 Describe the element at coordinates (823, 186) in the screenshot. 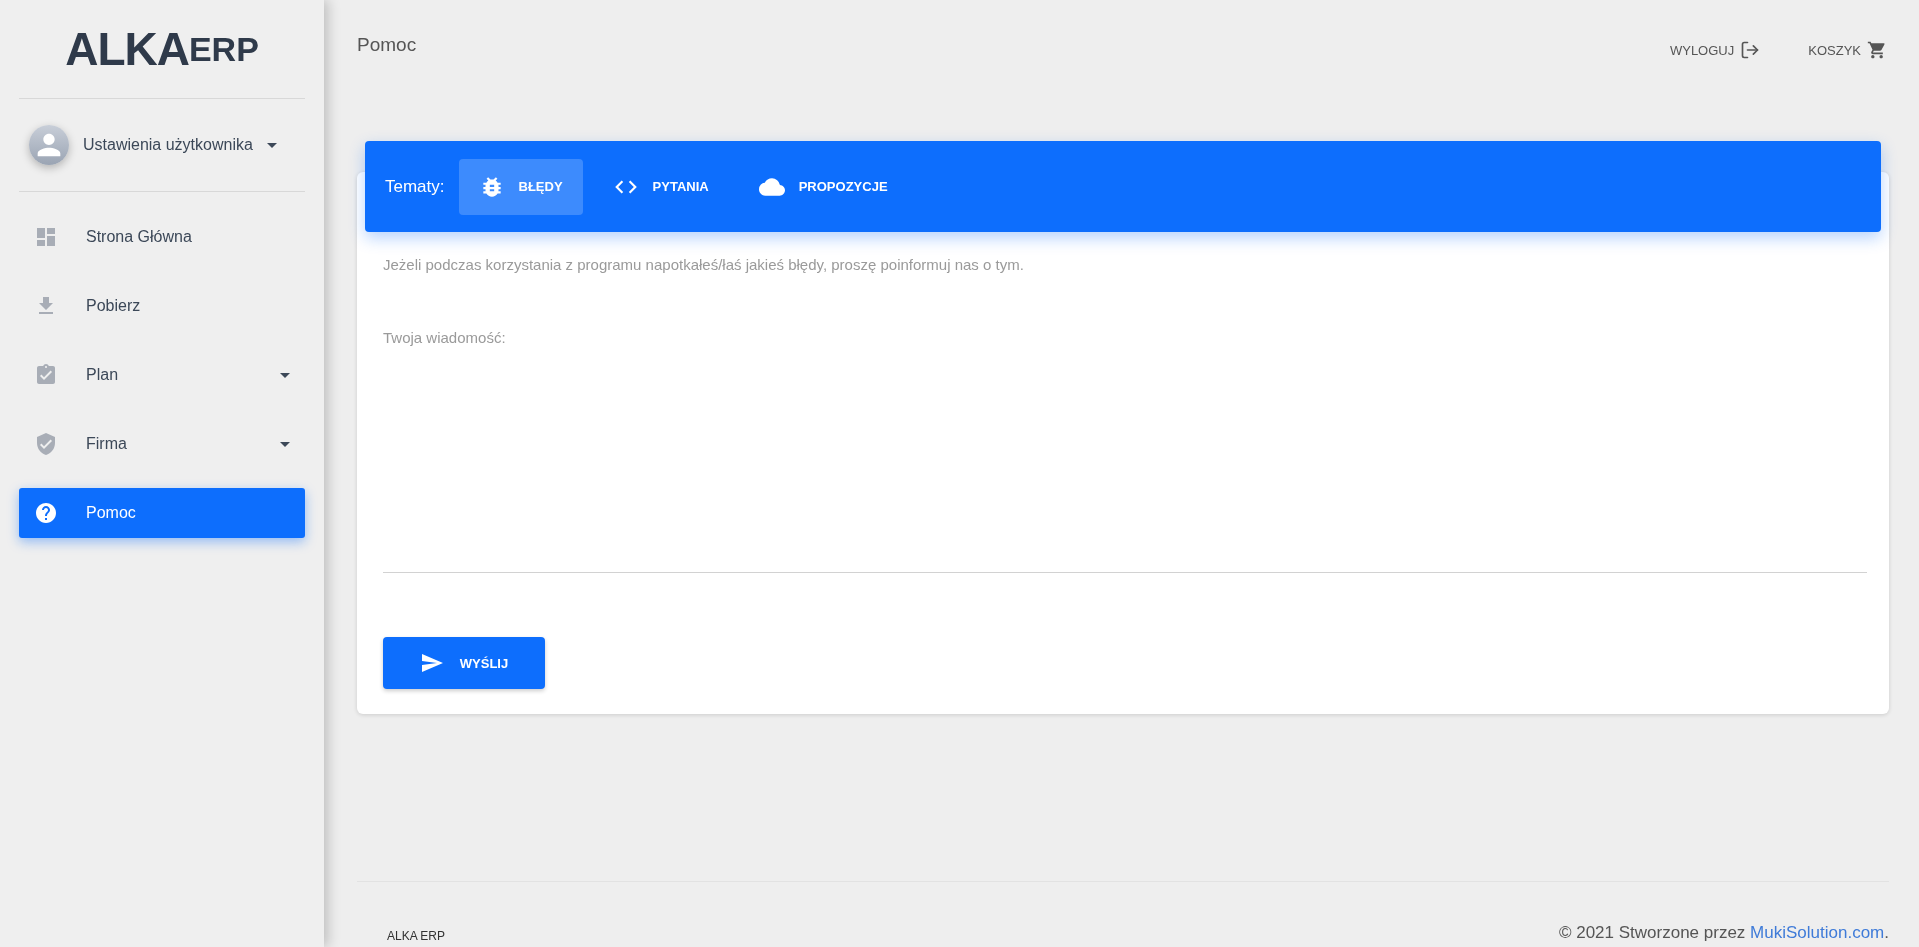

I see `topic-tab: PROPOZYCJE` at that location.